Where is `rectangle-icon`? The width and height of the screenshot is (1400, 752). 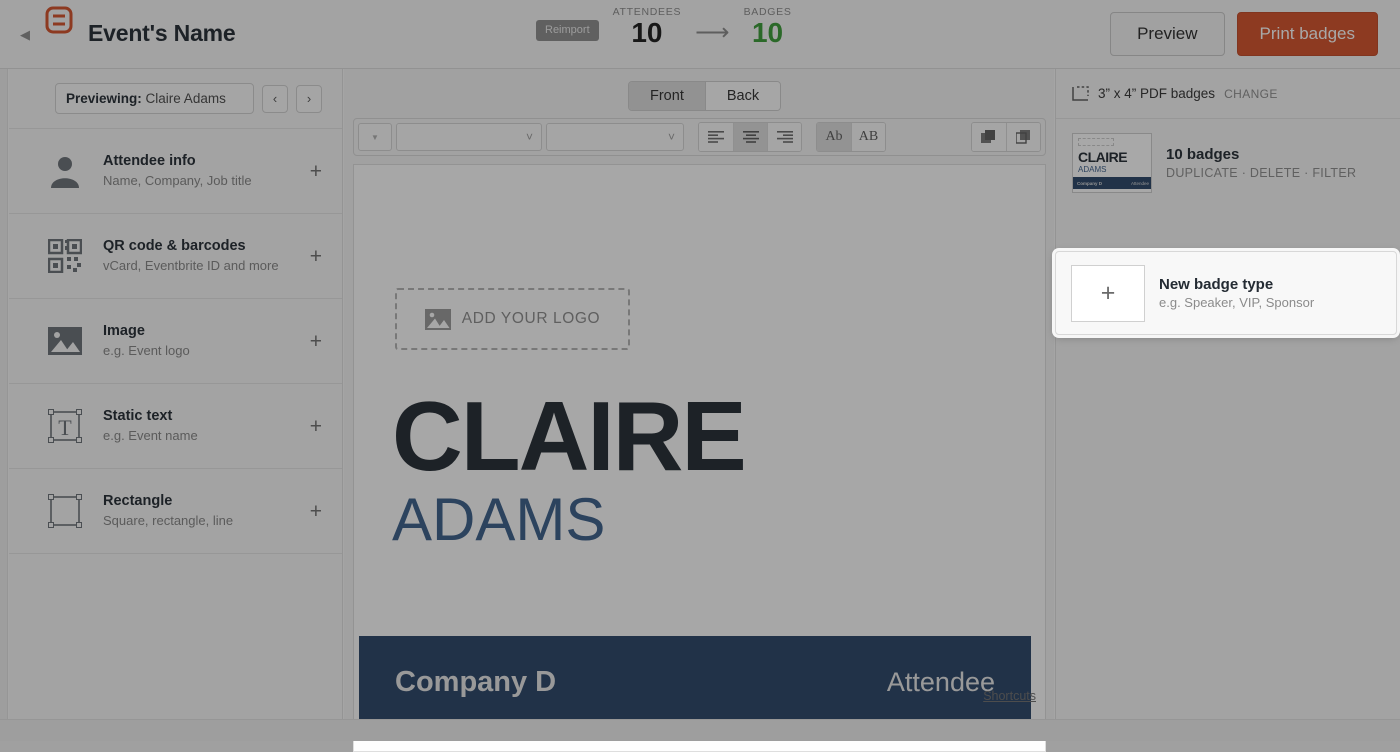
rectangle-icon is located at coordinates (65, 511).